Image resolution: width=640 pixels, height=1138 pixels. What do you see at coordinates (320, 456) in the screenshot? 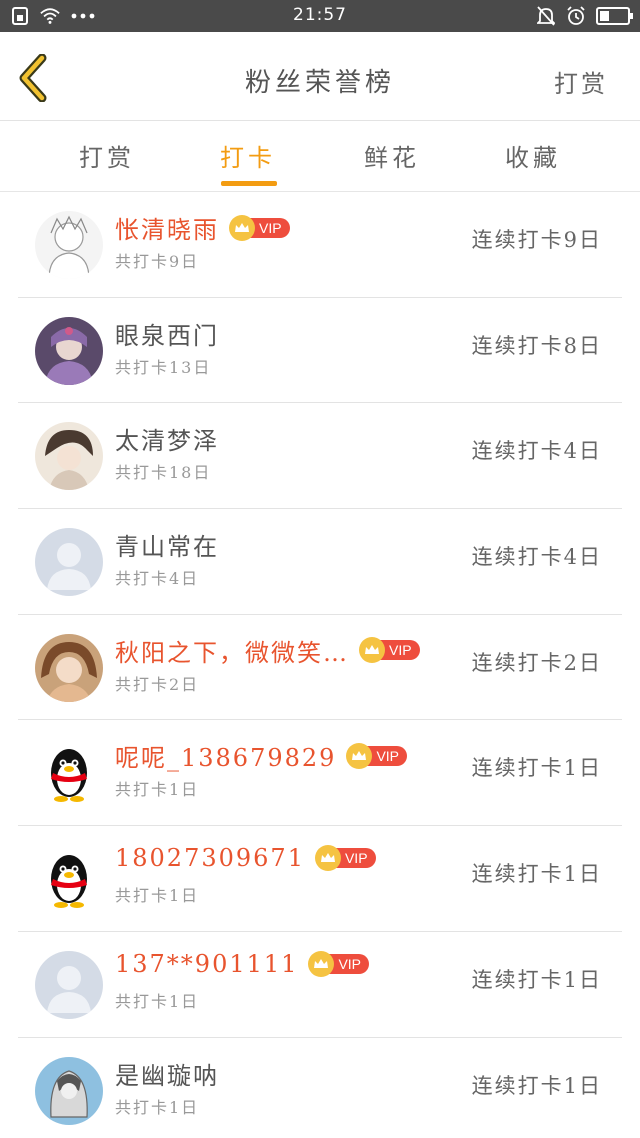
I see `list-item: 太清梦泽 共打卡18日 连续打卡4日` at bounding box center [320, 456].